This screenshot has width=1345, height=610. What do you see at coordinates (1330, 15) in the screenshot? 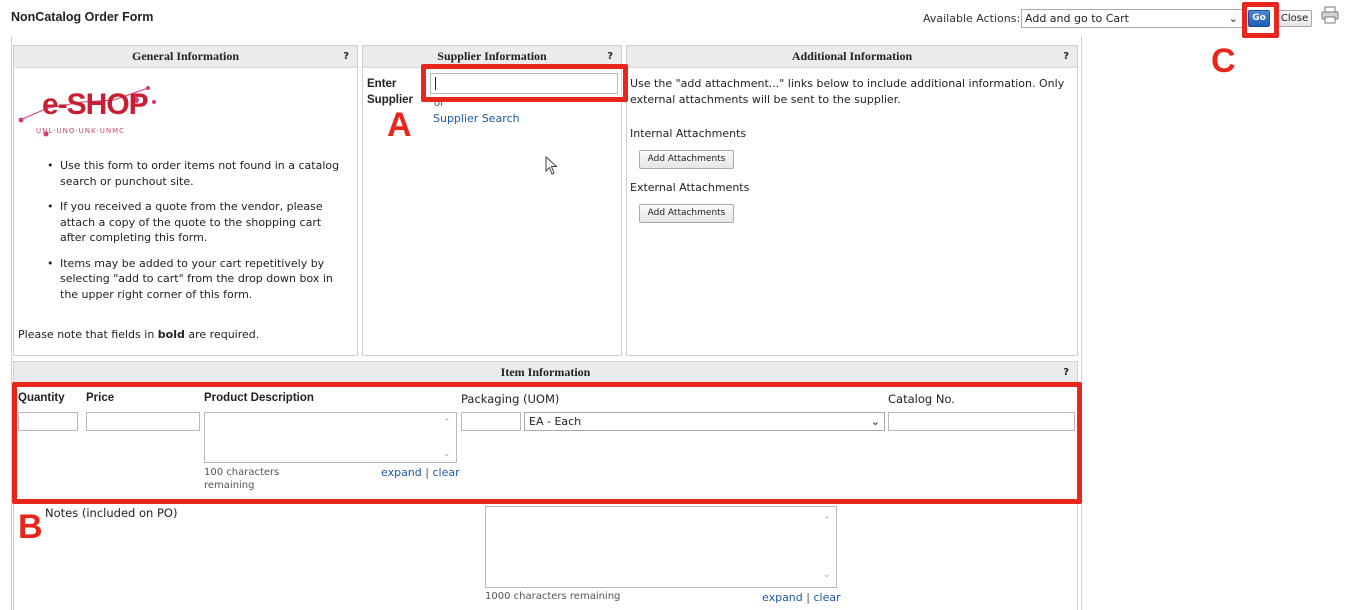
I see `print-icon` at bounding box center [1330, 15].